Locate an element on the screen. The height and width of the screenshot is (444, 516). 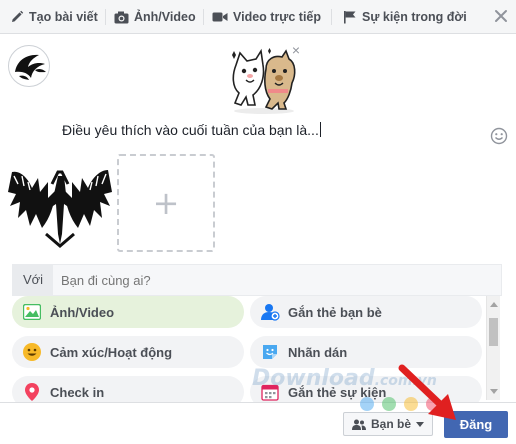
camera-icon is located at coordinates (121, 17).